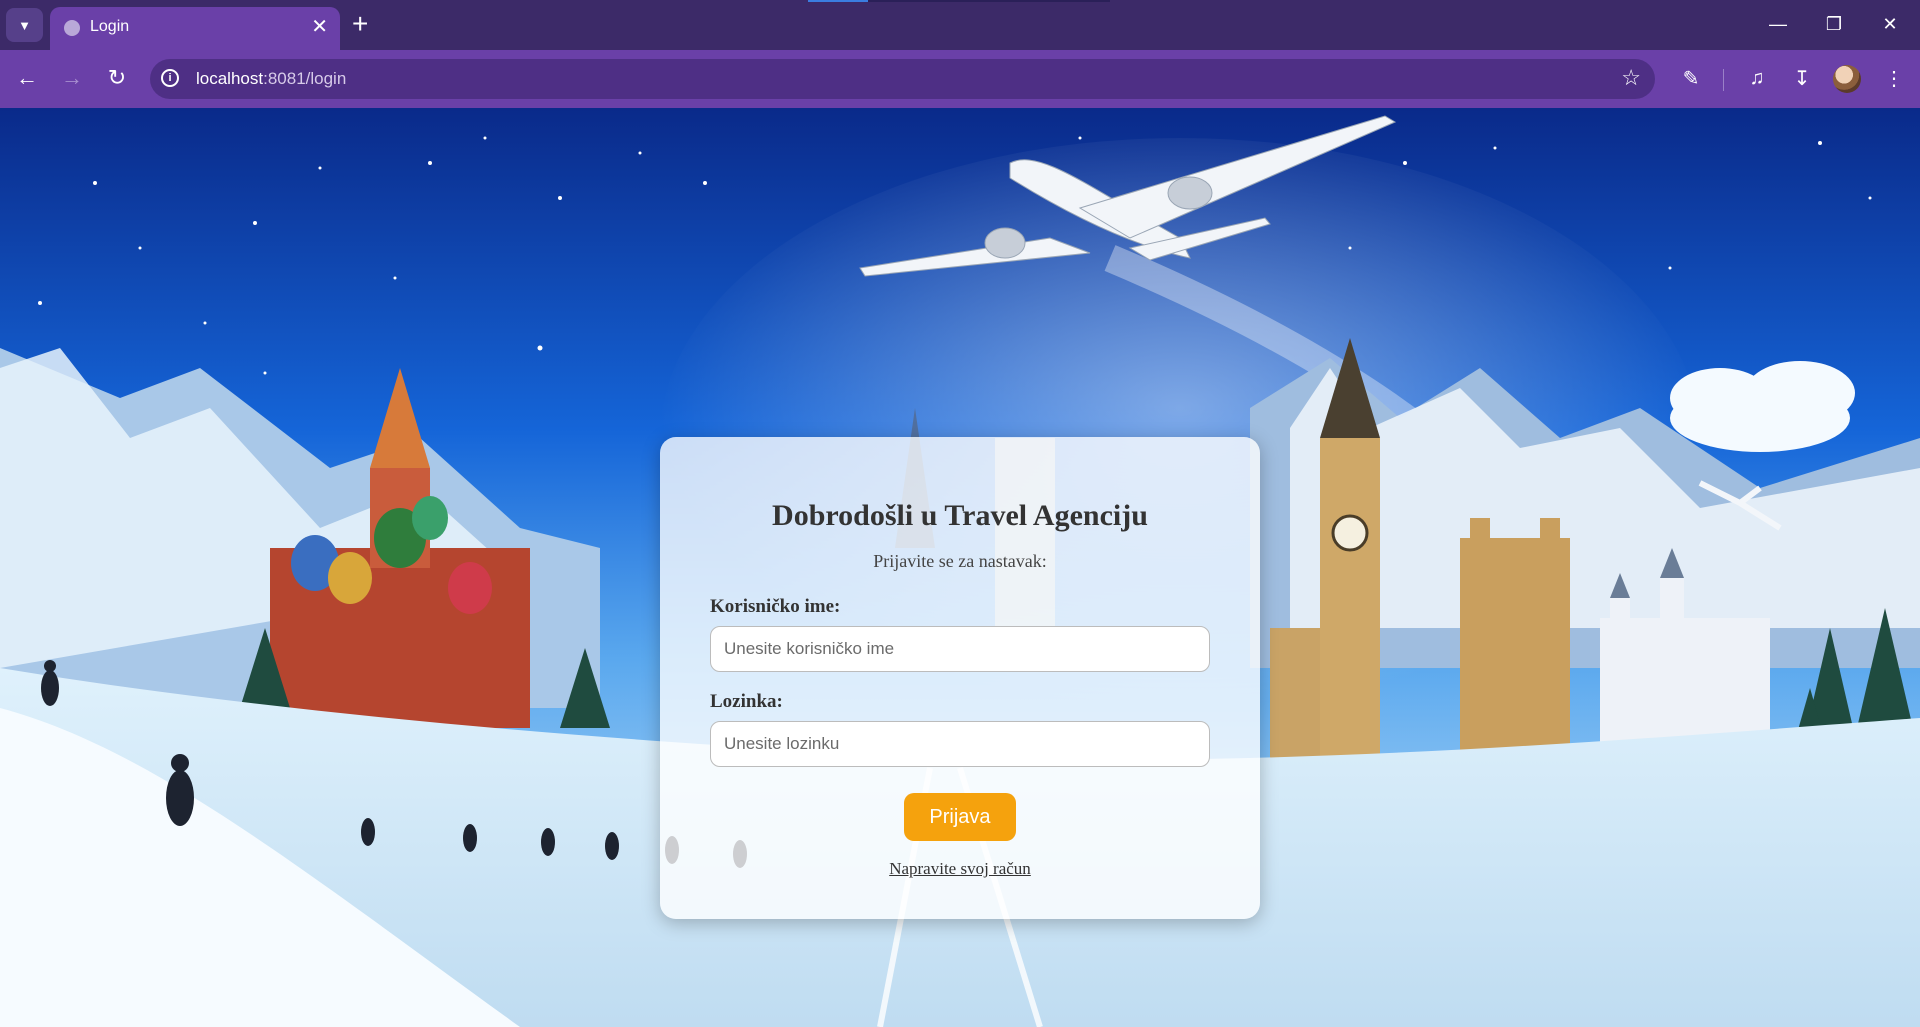 The width and height of the screenshot is (1920, 1027). Describe the element at coordinates (170, 78) in the screenshot. I see `site-info-icon: i` at that location.